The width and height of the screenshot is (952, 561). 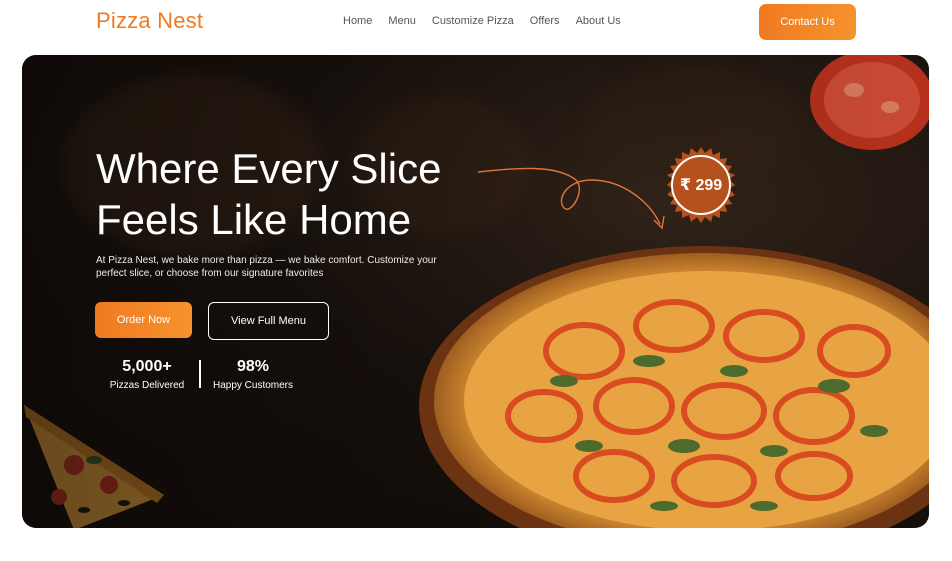 What do you see at coordinates (357, 21) in the screenshot?
I see `nav-home: Home` at bounding box center [357, 21].